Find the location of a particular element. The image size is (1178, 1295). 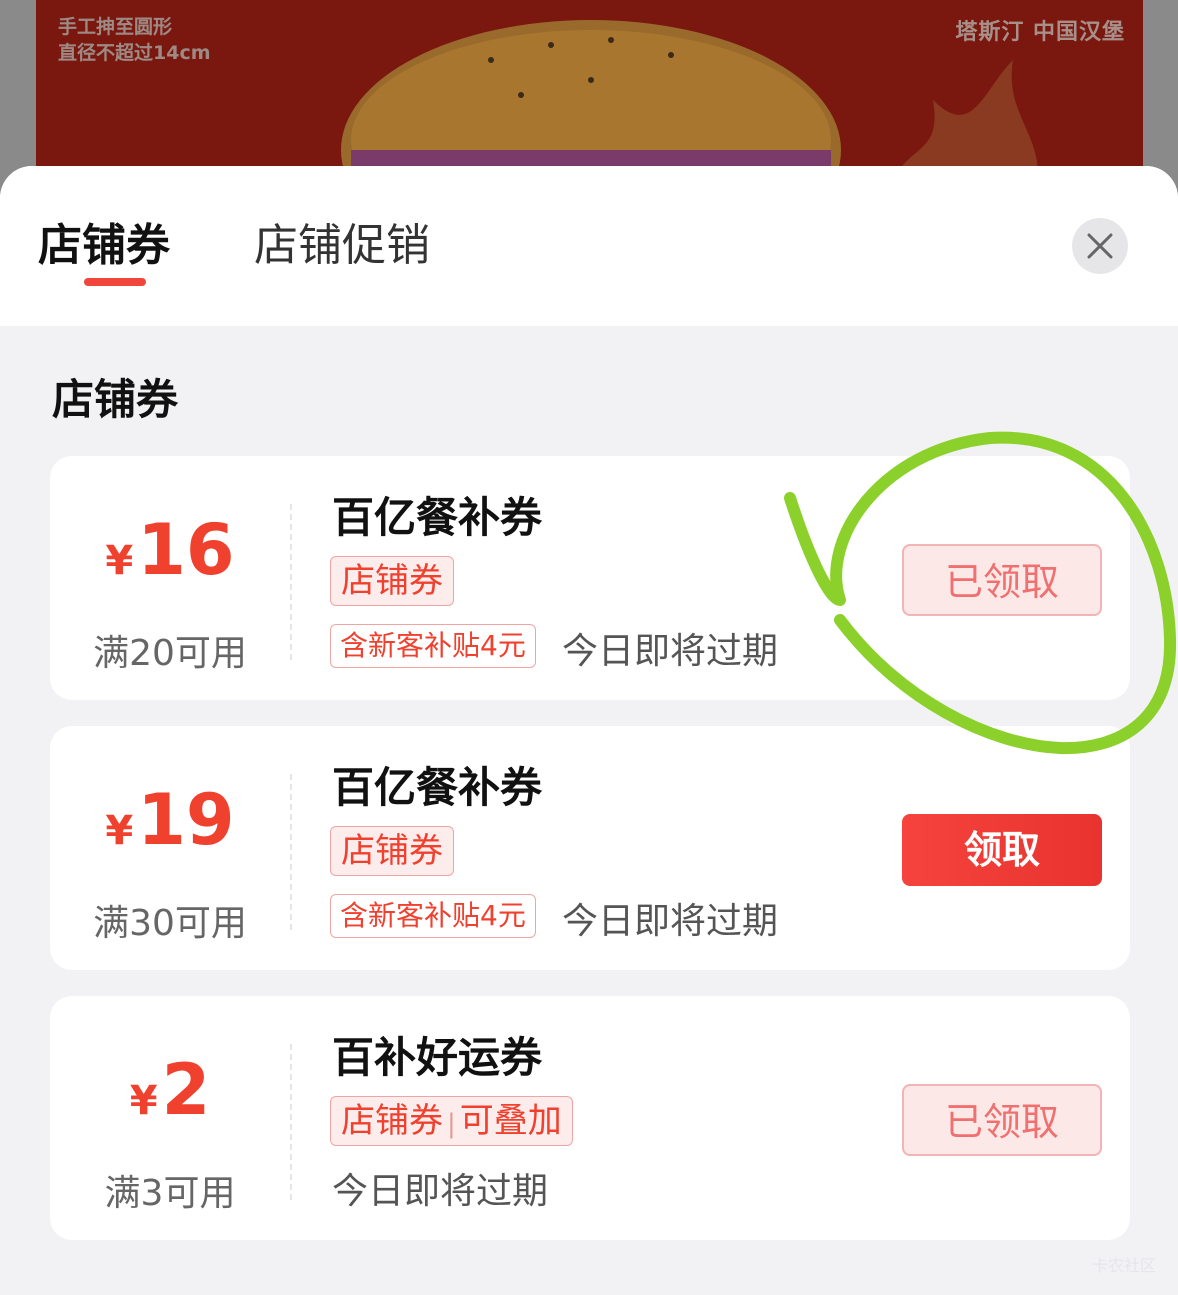

coupon-amount: ¥16 is located at coordinates (170, 550).